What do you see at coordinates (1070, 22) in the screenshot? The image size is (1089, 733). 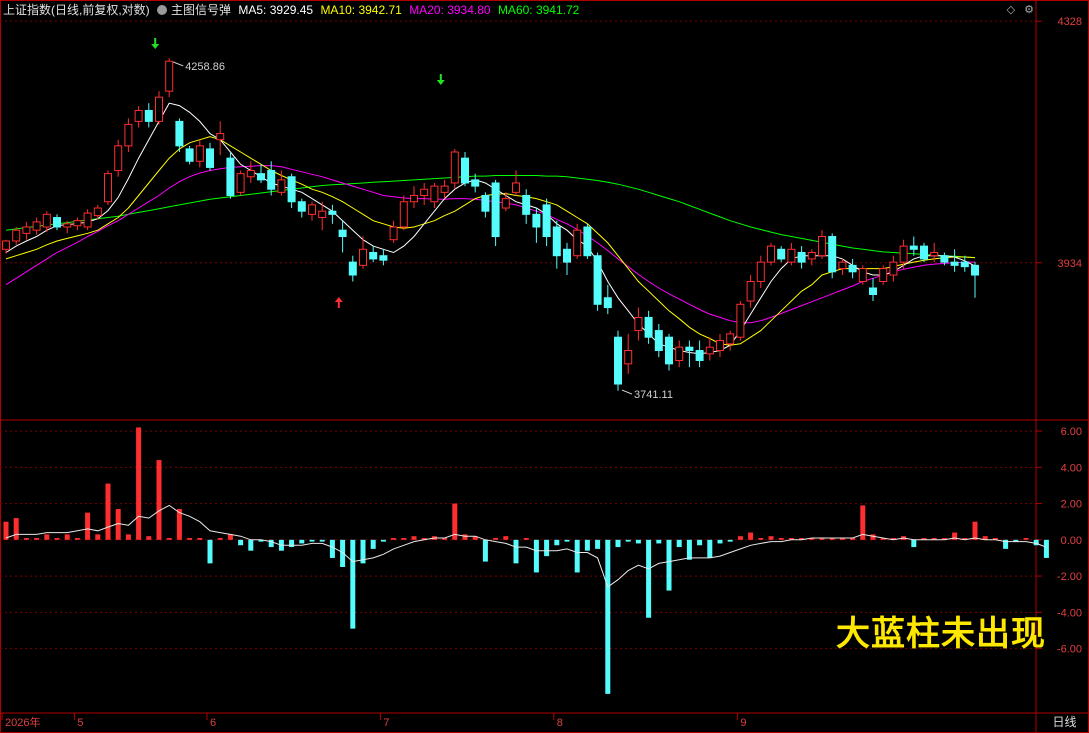 I see `price-tick-label: 4328` at bounding box center [1070, 22].